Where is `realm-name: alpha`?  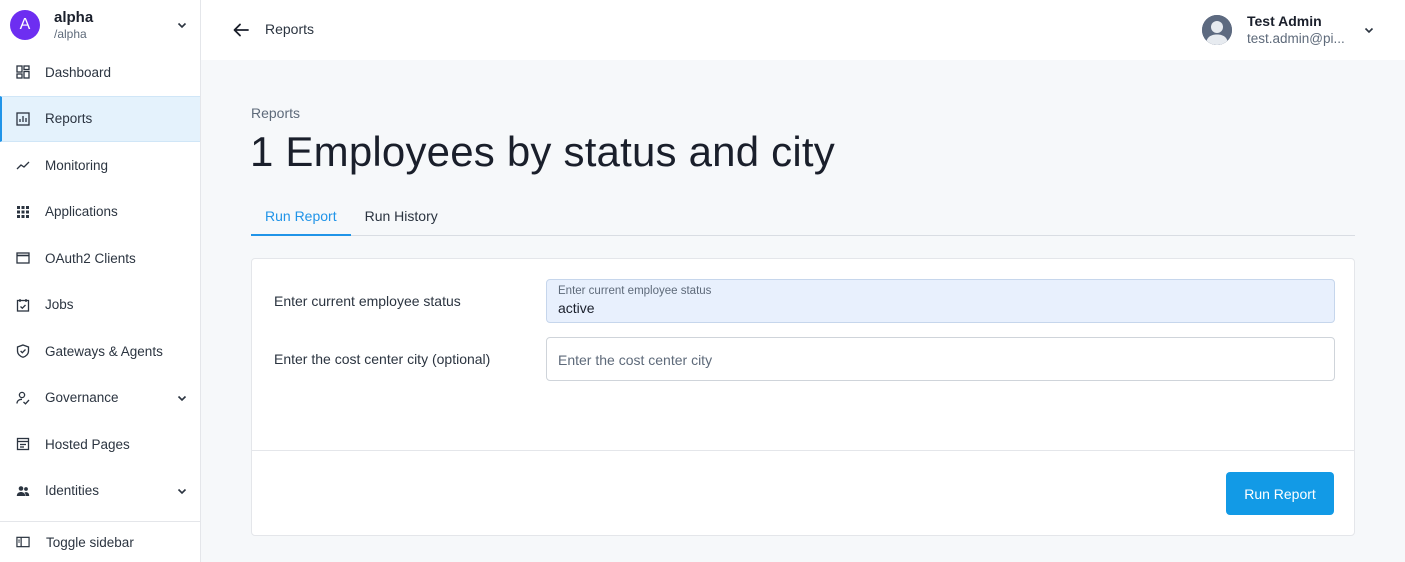 realm-name: alpha is located at coordinates (74, 17).